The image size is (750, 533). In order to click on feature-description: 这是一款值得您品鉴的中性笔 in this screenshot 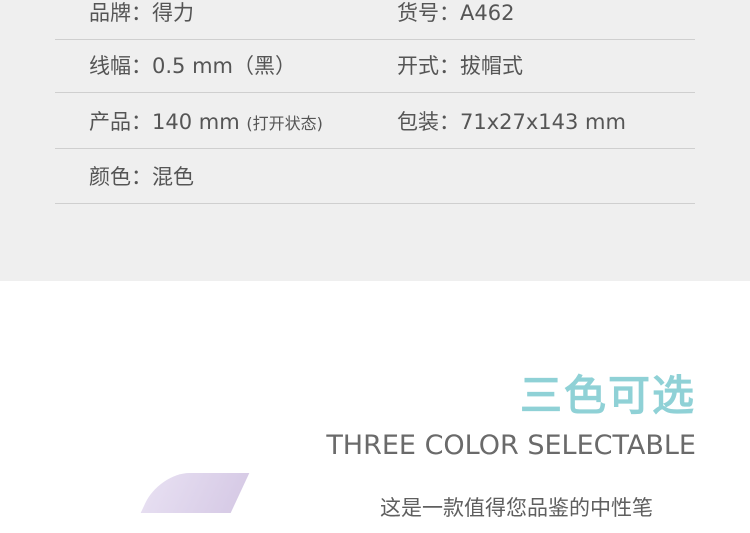, I will do `click(516, 508)`.